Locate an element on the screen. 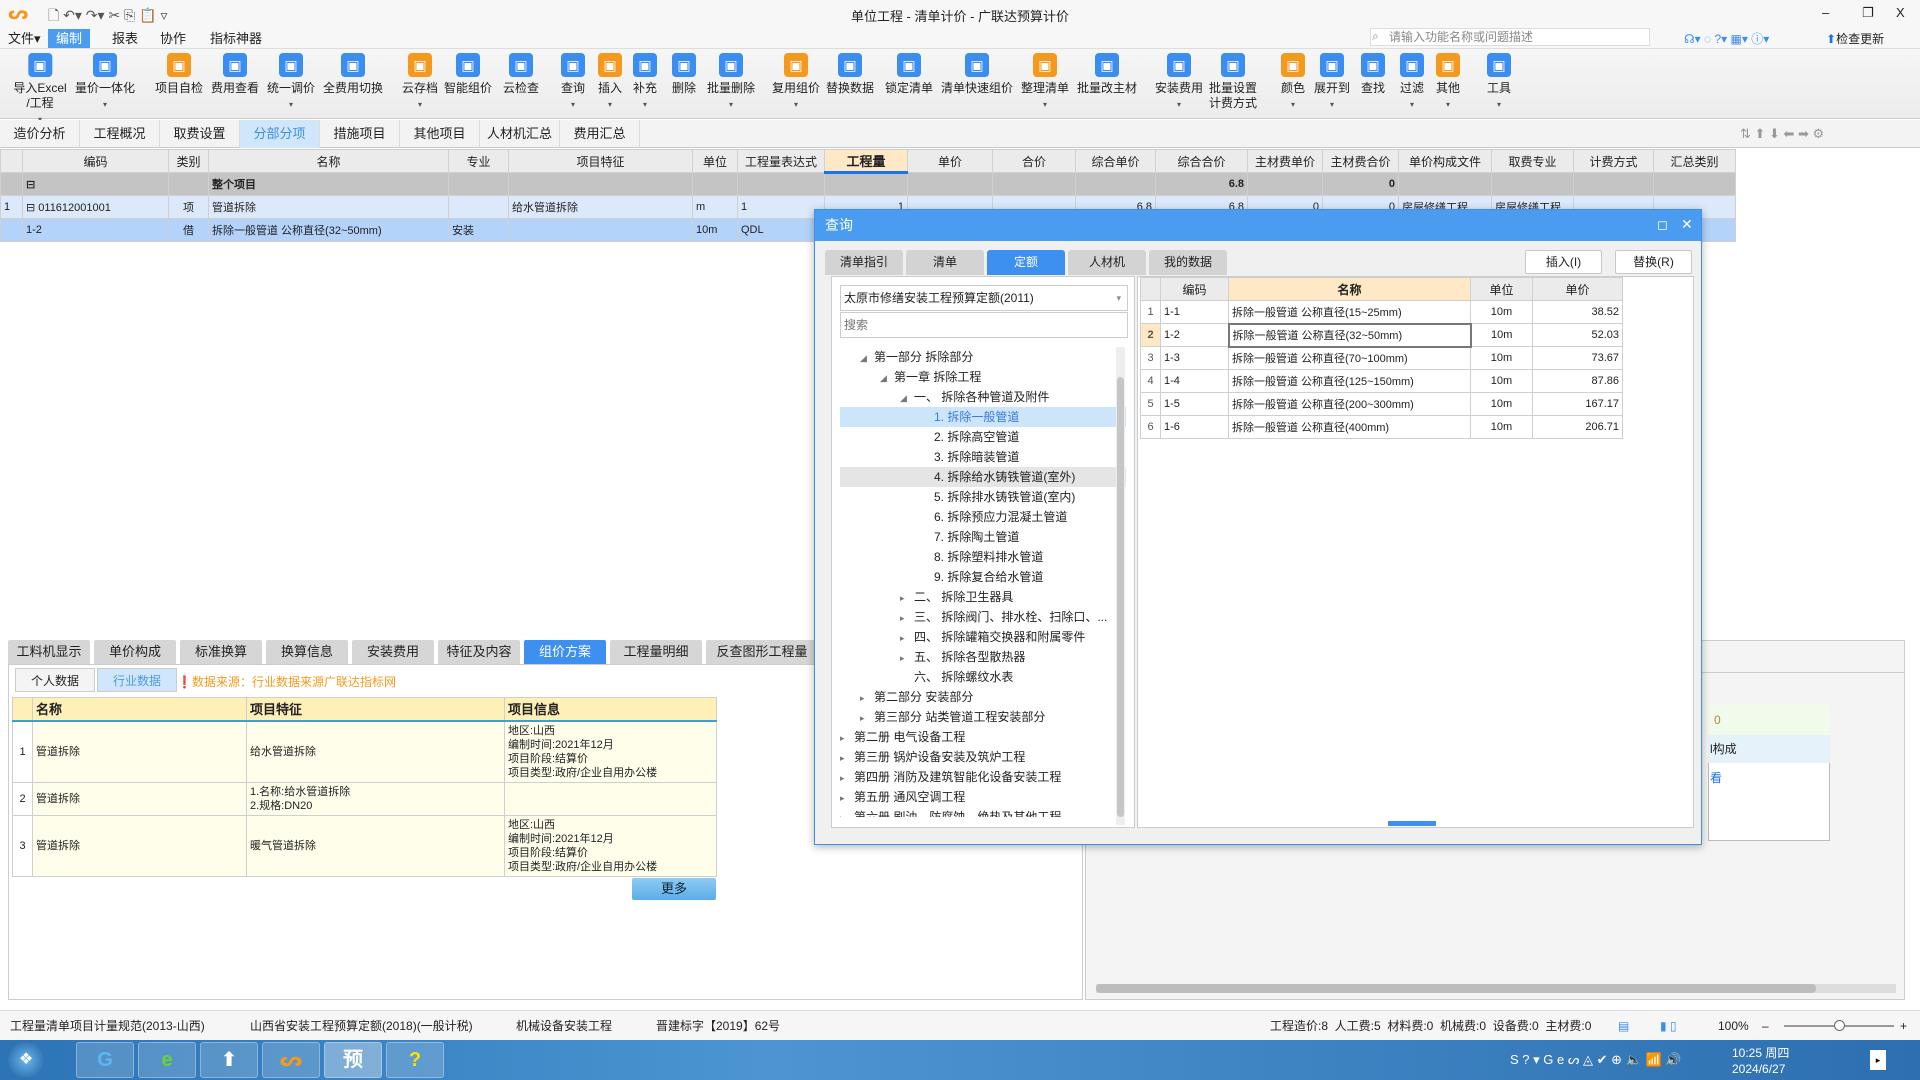 Image resolution: width=1920 pixels, height=1080 pixels. tree-node: ◢ 一、 拆除各种管道及附件 is located at coordinates (983, 397).